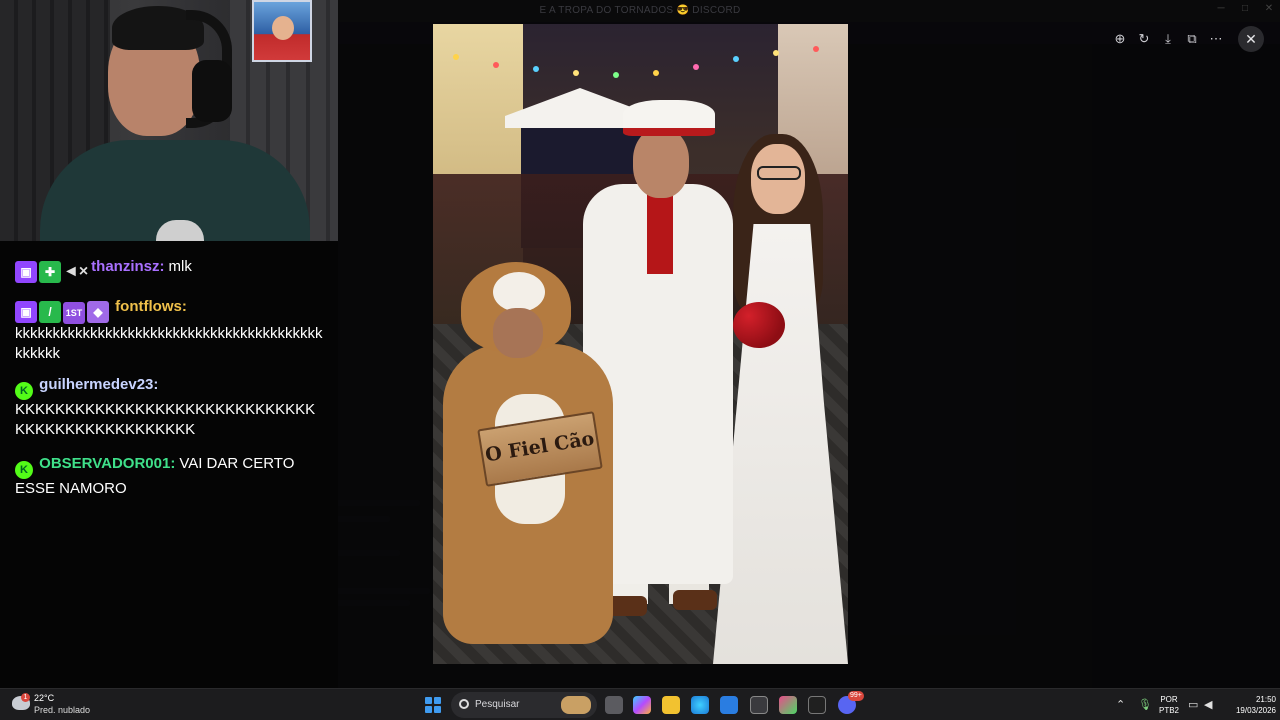 This screenshot has height=720, width=1280. What do you see at coordinates (1221, 10) in the screenshot?
I see `minimize-icon: ─` at bounding box center [1221, 10].